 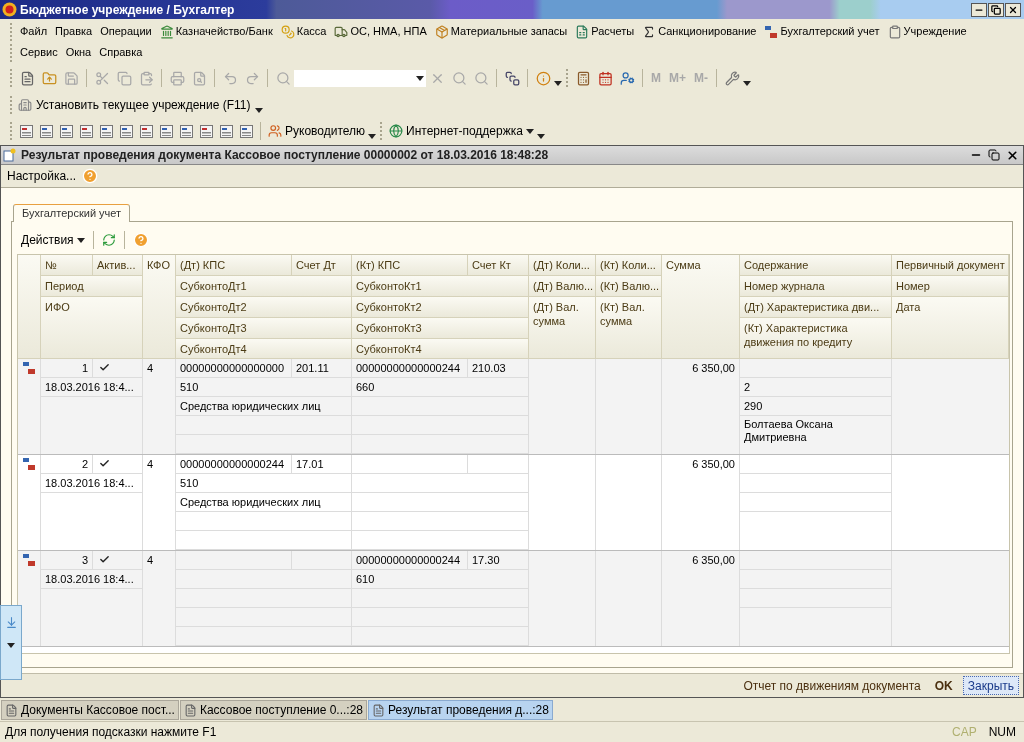 What do you see at coordinates (461, 131) in the screenshot?
I see `internet-support-button: Интернет-поддержка` at bounding box center [461, 131].